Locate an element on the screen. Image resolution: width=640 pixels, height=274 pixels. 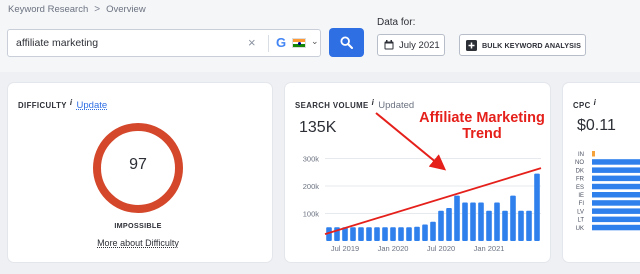
country-label: FR is located at coordinates (580, 180).